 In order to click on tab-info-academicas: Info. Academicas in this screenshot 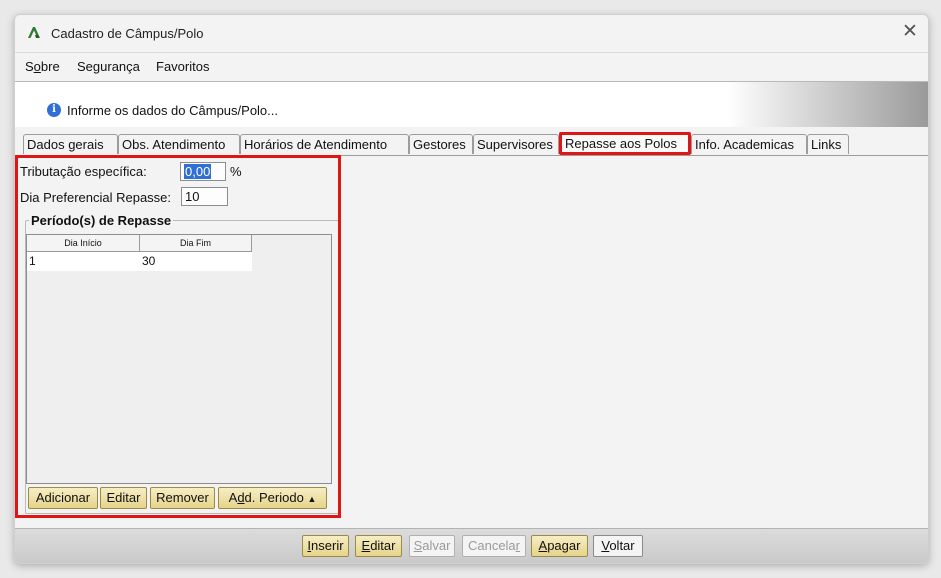, I will do `click(749, 144)`.